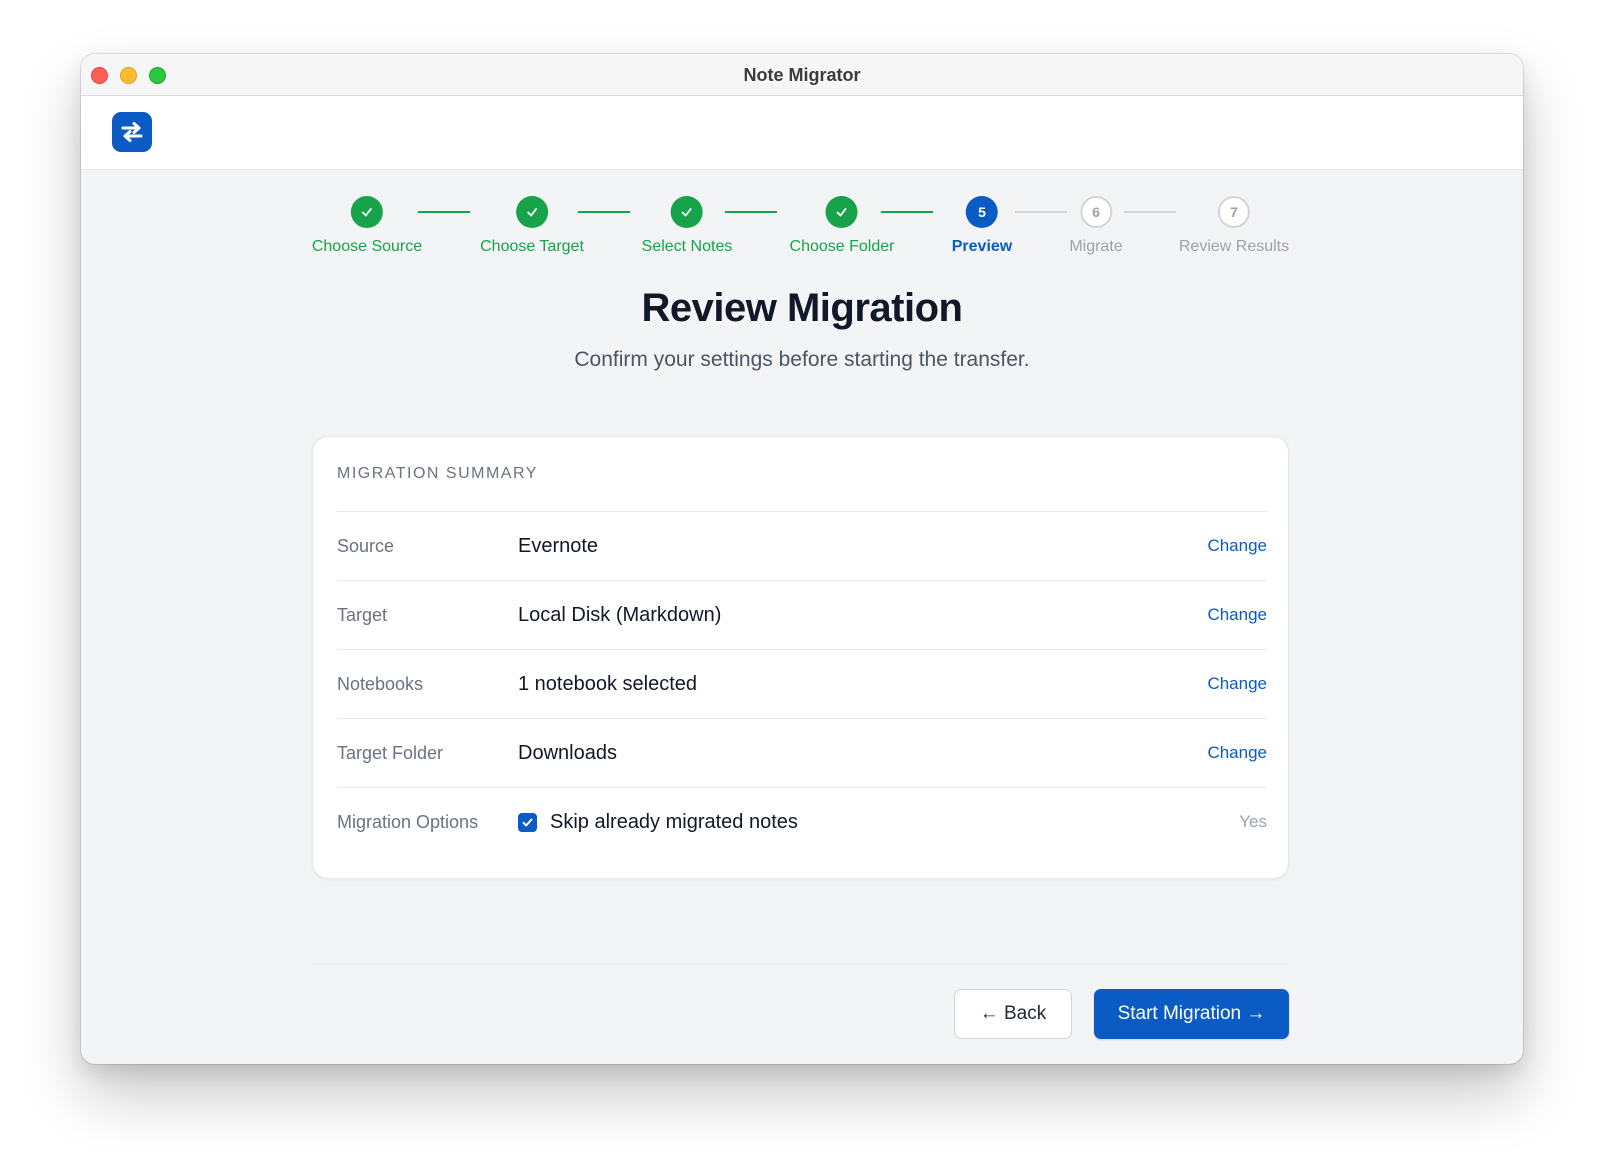 The width and height of the screenshot is (1600, 1168). Describe the element at coordinates (1237, 546) in the screenshot. I see `change-source-link: Change` at that location.